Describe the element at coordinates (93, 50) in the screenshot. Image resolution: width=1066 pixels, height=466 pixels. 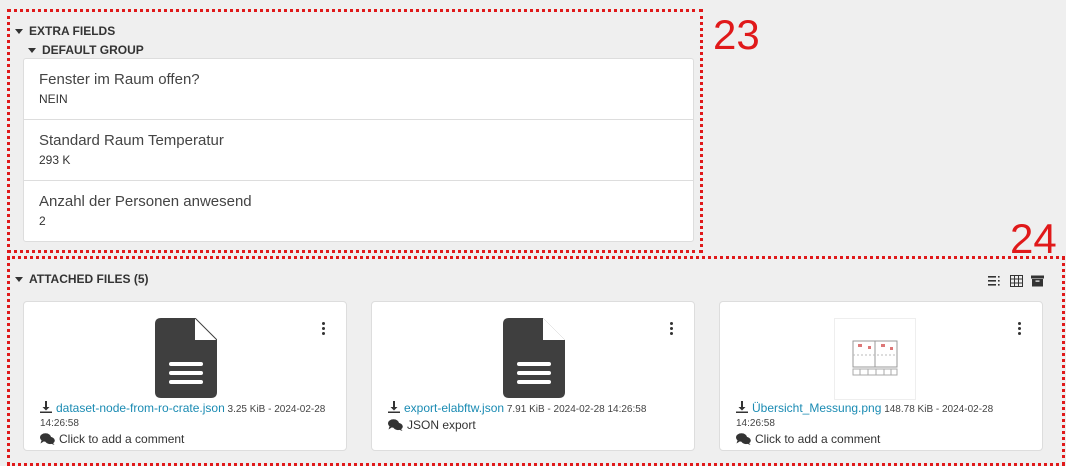
I see `default-group-title: DEFAULT GROUP` at that location.